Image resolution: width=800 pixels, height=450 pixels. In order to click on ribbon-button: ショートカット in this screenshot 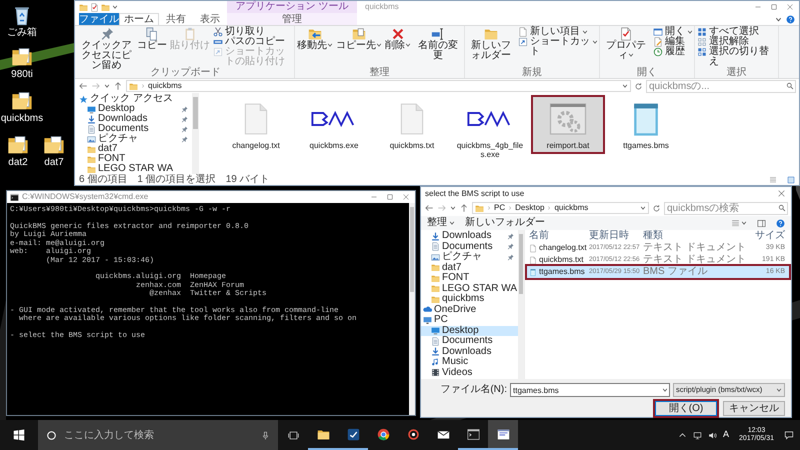, I will do `click(558, 47)`.